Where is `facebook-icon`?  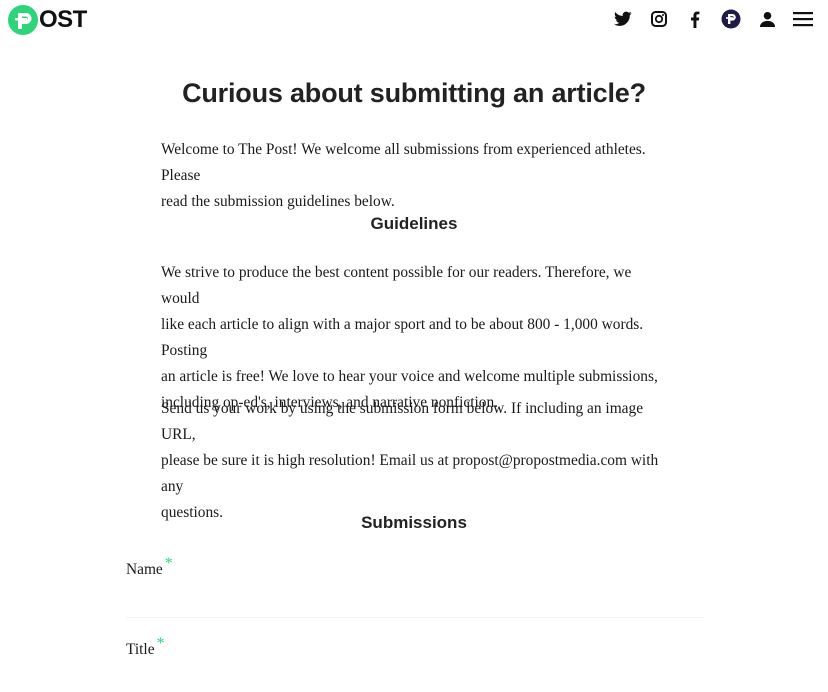 facebook-icon is located at coordinates (695, 19).